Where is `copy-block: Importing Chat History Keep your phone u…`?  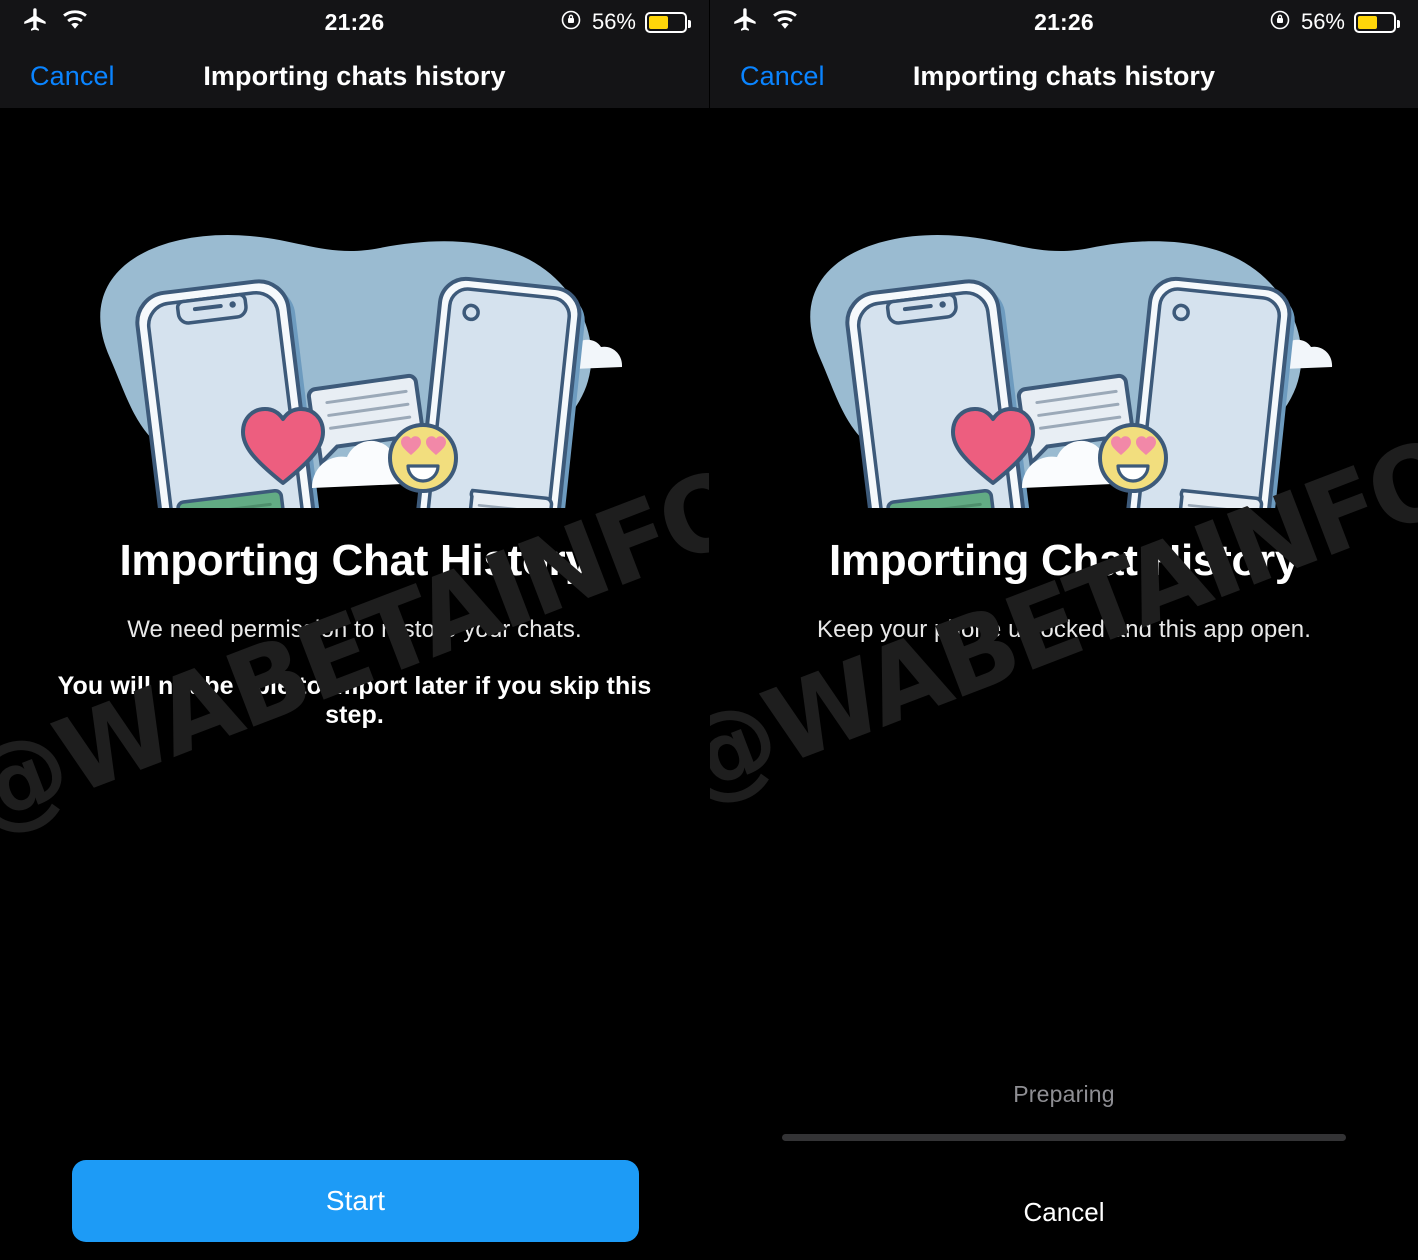 copy-block: Importing Chat History Keep your phone u… is located at coordinates (1064, 590).